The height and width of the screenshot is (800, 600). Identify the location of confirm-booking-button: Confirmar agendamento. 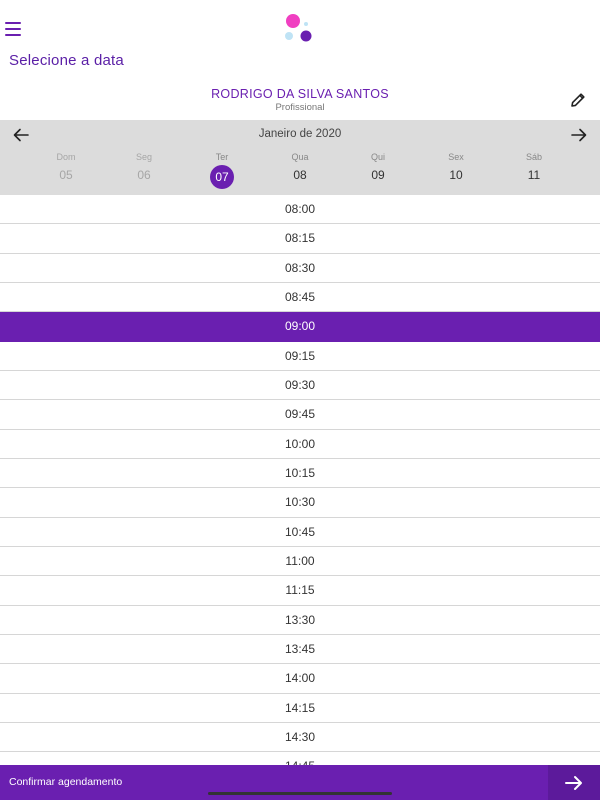
(65, 782).